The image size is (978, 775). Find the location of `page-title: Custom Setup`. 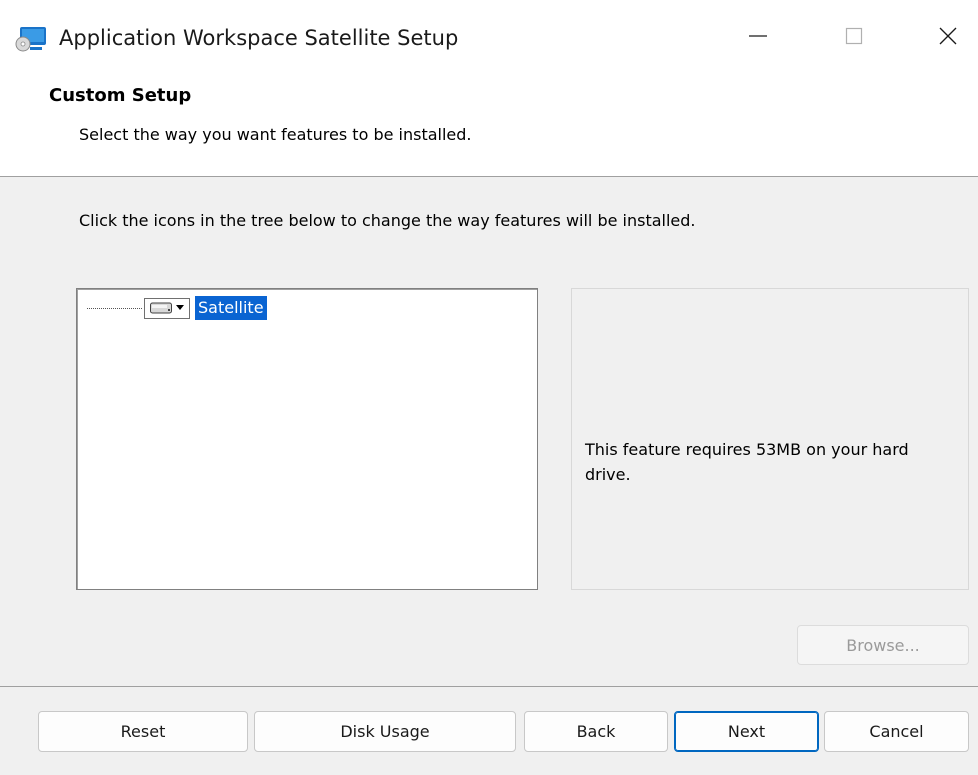

page-title: Custom Setup is located at coordinates (120, 95).